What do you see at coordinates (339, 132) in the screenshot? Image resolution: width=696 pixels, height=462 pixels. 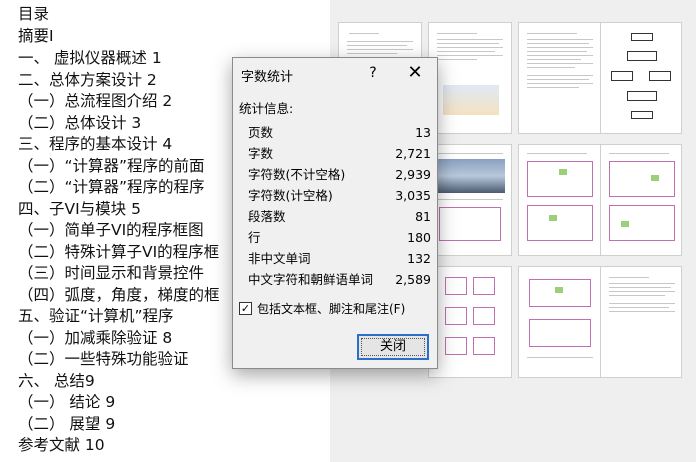 I see `stat-row: 页数 13` at bounding box center [339, 132].